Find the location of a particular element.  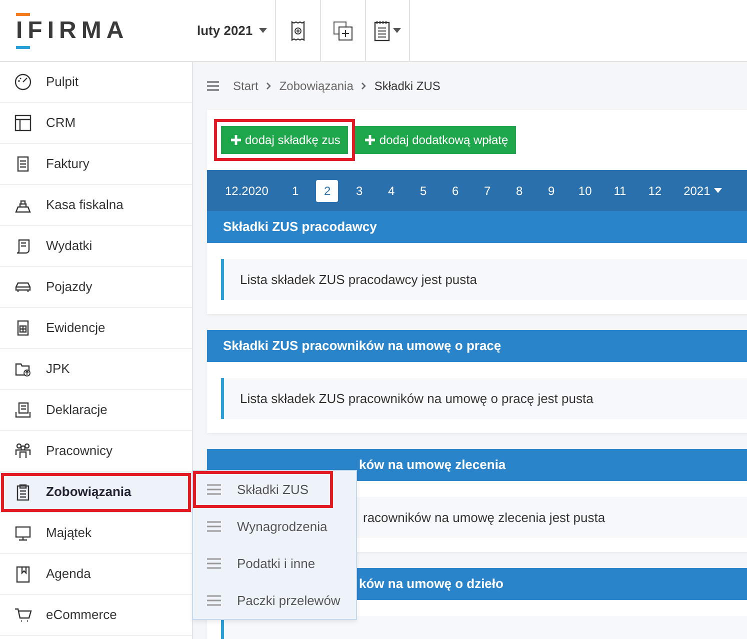

month-tab: 2 is located at coordinates (327, 191).